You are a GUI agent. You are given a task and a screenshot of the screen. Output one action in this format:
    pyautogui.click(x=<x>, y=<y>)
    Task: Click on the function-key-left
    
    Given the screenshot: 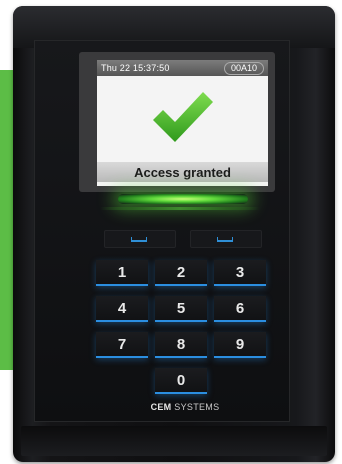 What is the action you would take?
    pyautogui.click(x=140, y=239)
    